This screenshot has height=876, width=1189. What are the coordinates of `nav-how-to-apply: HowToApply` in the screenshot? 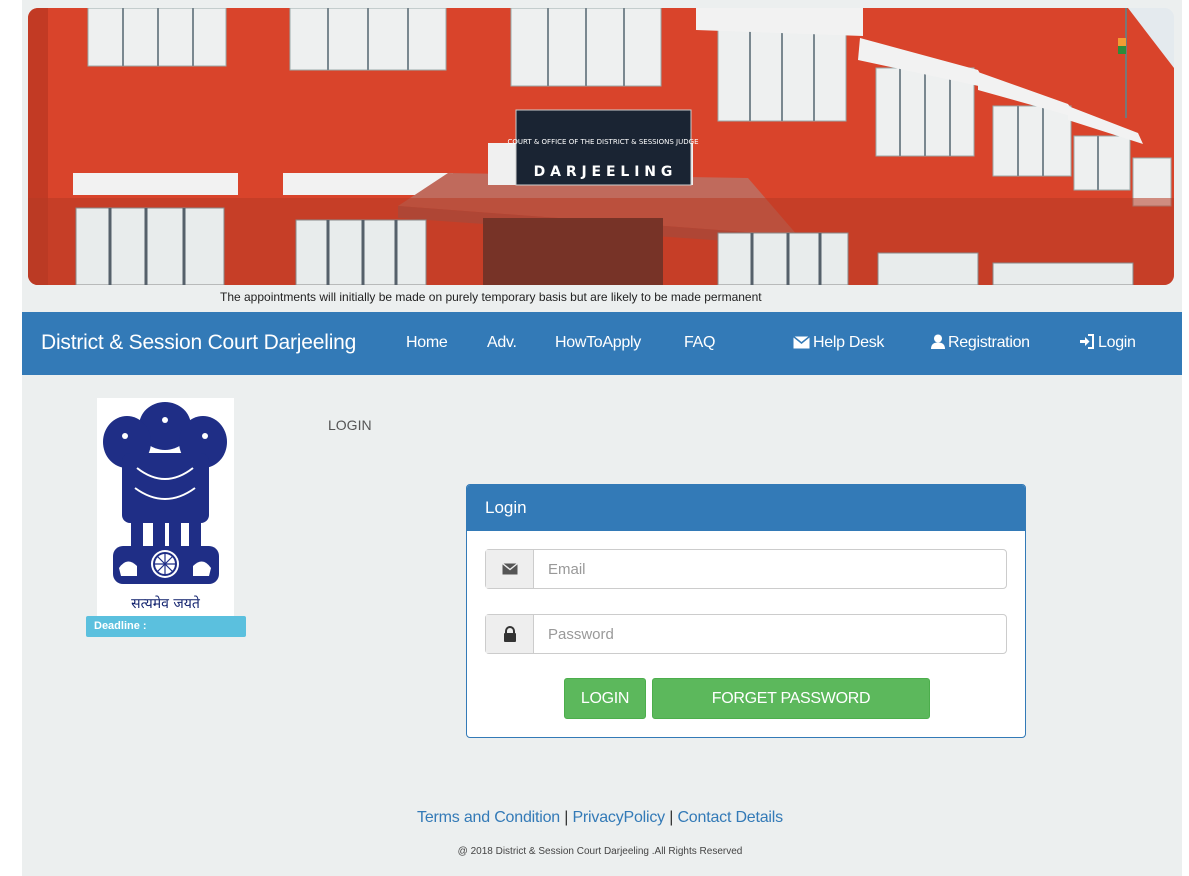 It's located at (598, 343).